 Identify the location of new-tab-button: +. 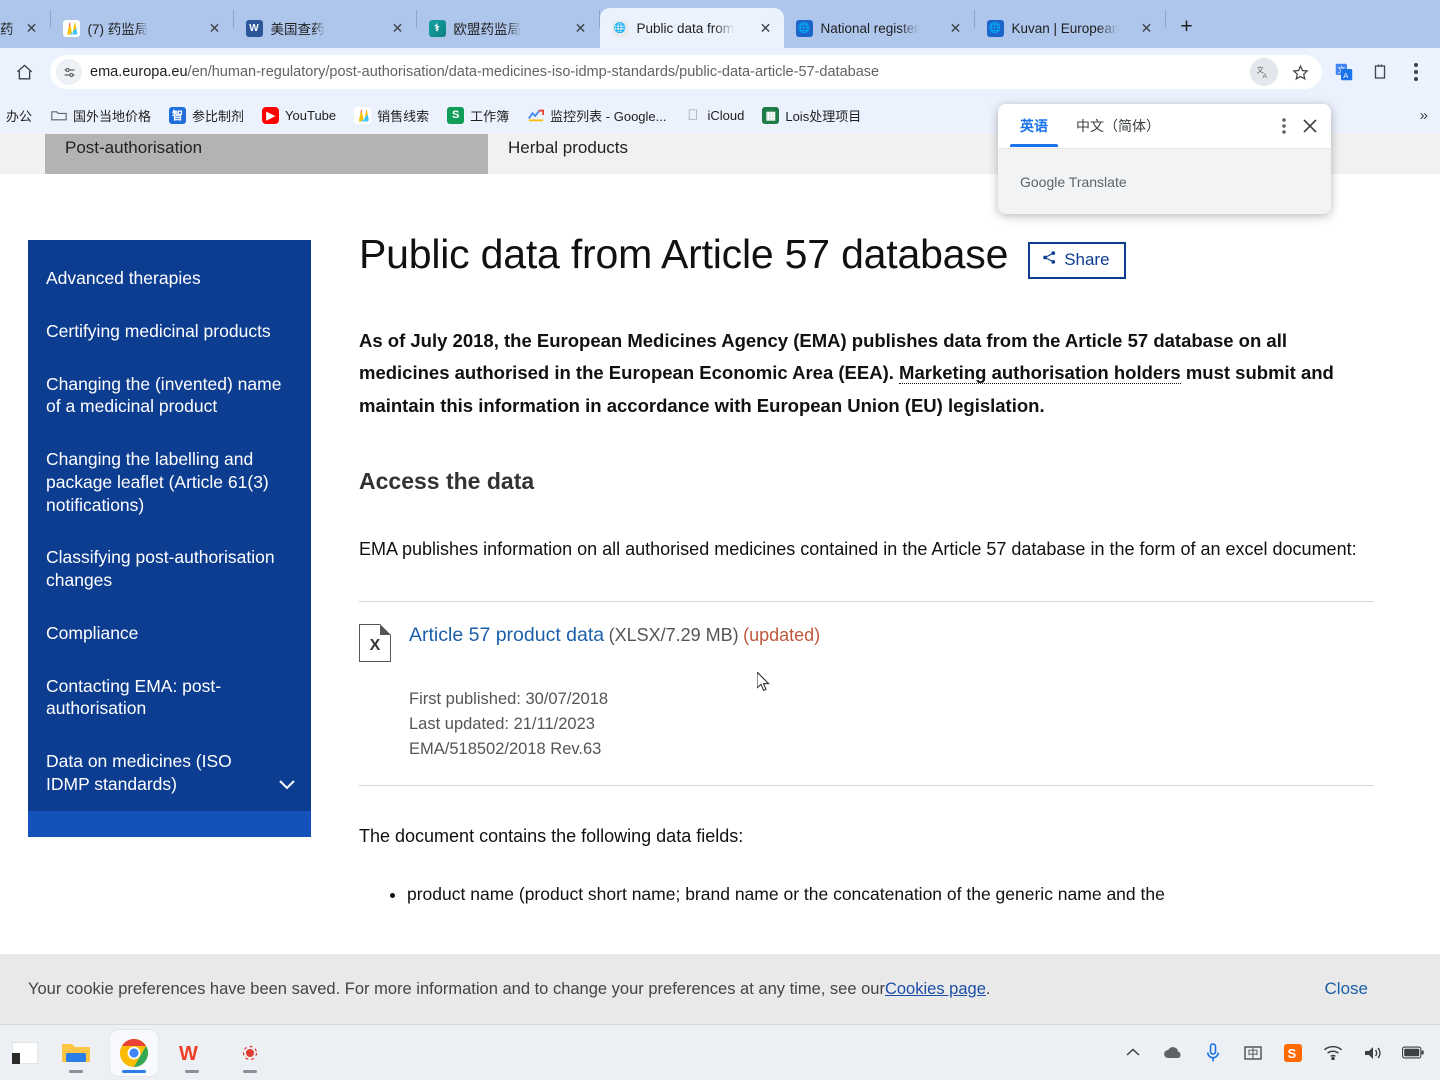
(1187, 27).